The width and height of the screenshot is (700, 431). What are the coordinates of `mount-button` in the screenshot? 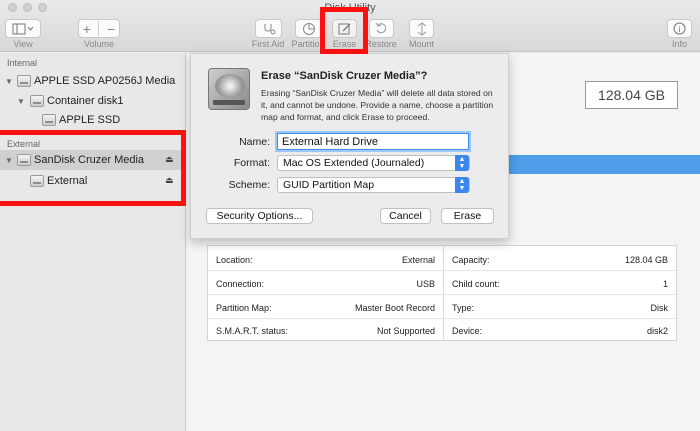 It's located at (421, 28).